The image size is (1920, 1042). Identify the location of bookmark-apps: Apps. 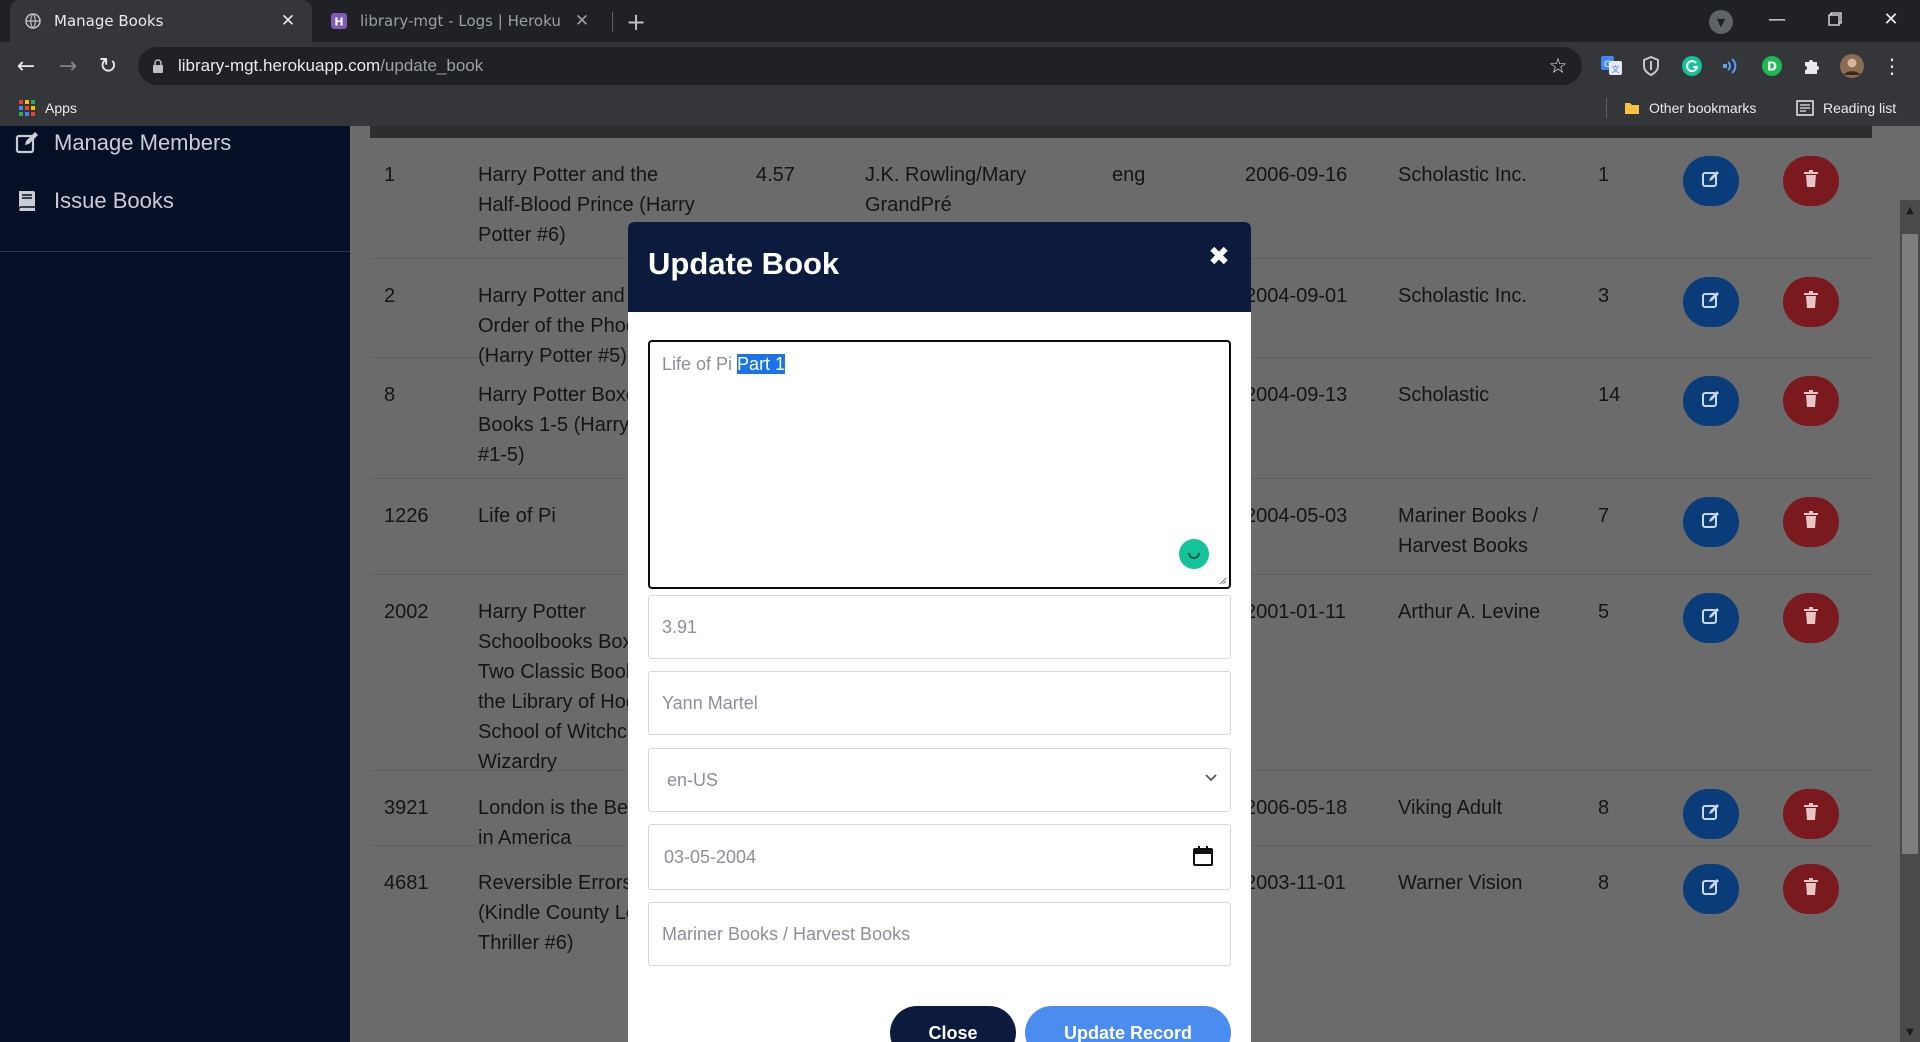
(47, 108).